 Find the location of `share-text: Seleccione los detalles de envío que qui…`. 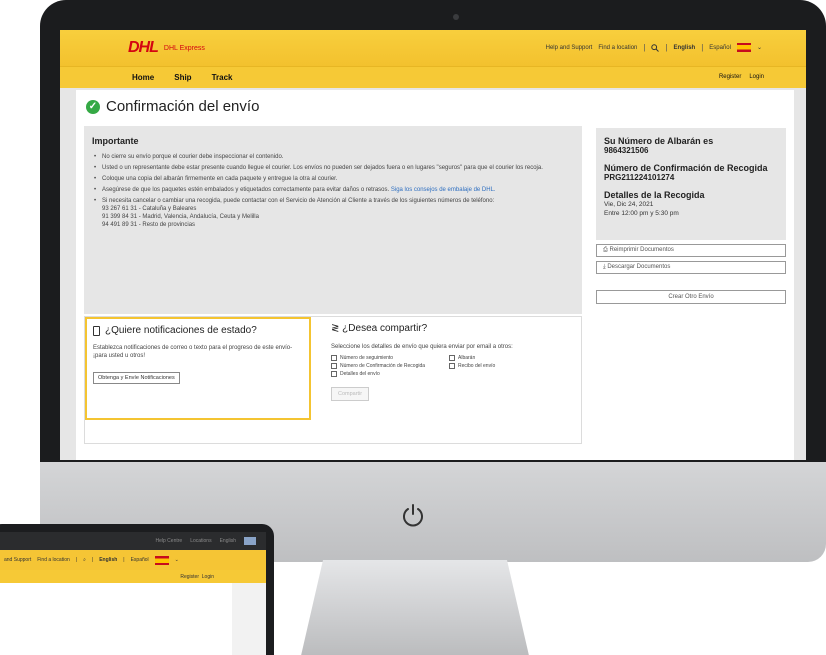

share-text: Seleccione los detalles de envío que qui… is located at coordinates (422, 347).